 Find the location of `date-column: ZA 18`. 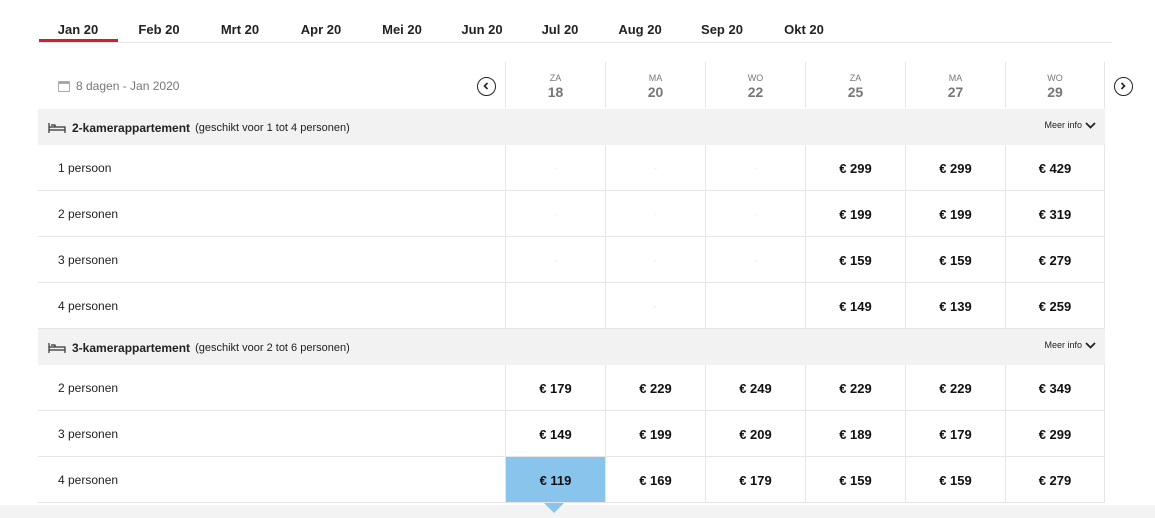

date-column: ZA 18 is located at coordinates (555, 85).